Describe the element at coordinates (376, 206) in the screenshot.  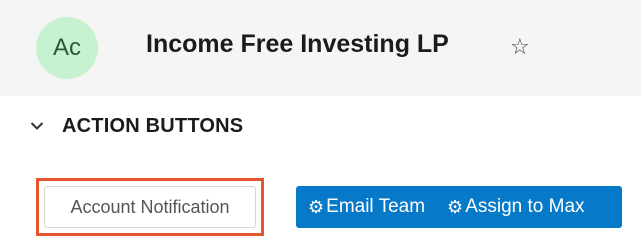
I see `email-team-label: Email Team` at that location.